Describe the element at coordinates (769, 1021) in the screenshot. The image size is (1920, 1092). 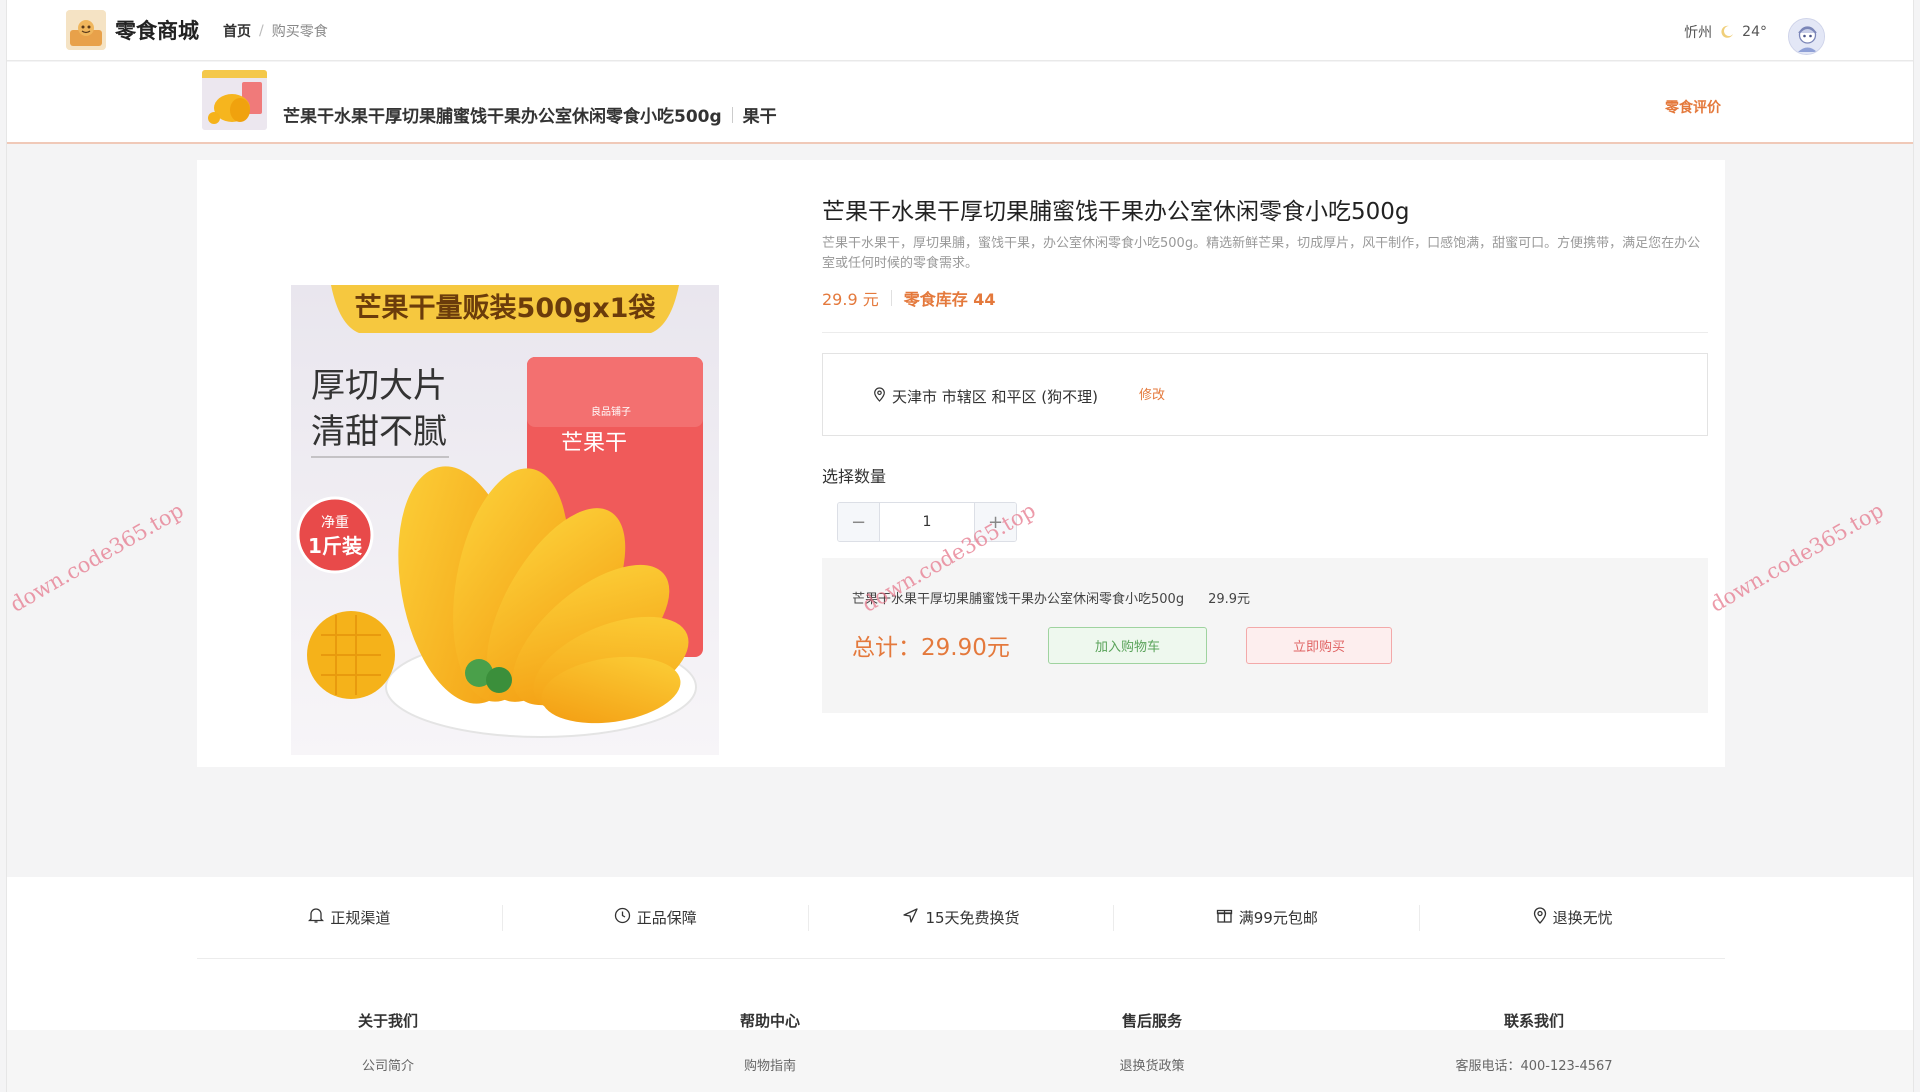
I see `footer-heading: 帮助中心` at that location.